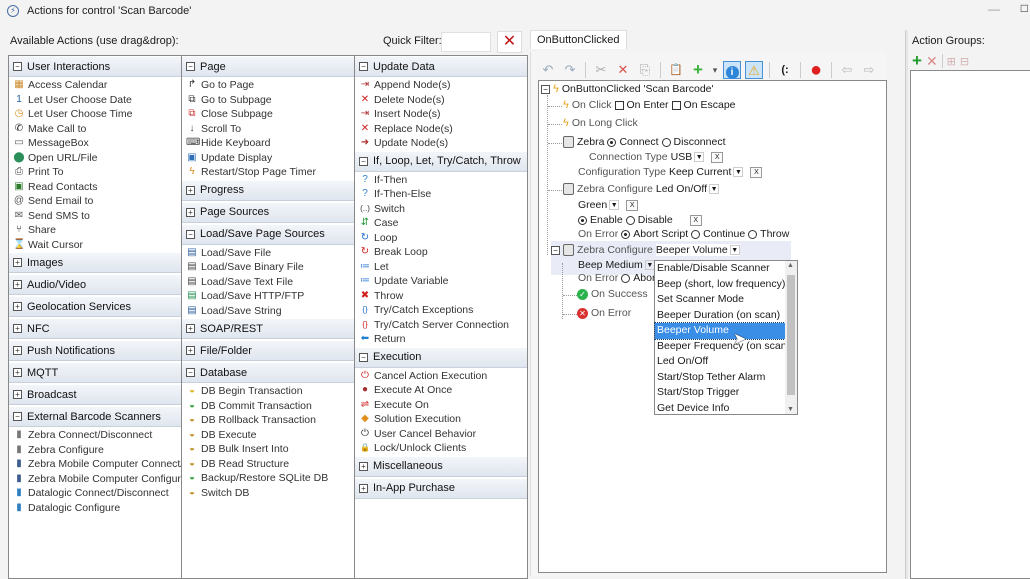  I want to click on action-item: ⧉ Go to Subpage, so click(268, 100).